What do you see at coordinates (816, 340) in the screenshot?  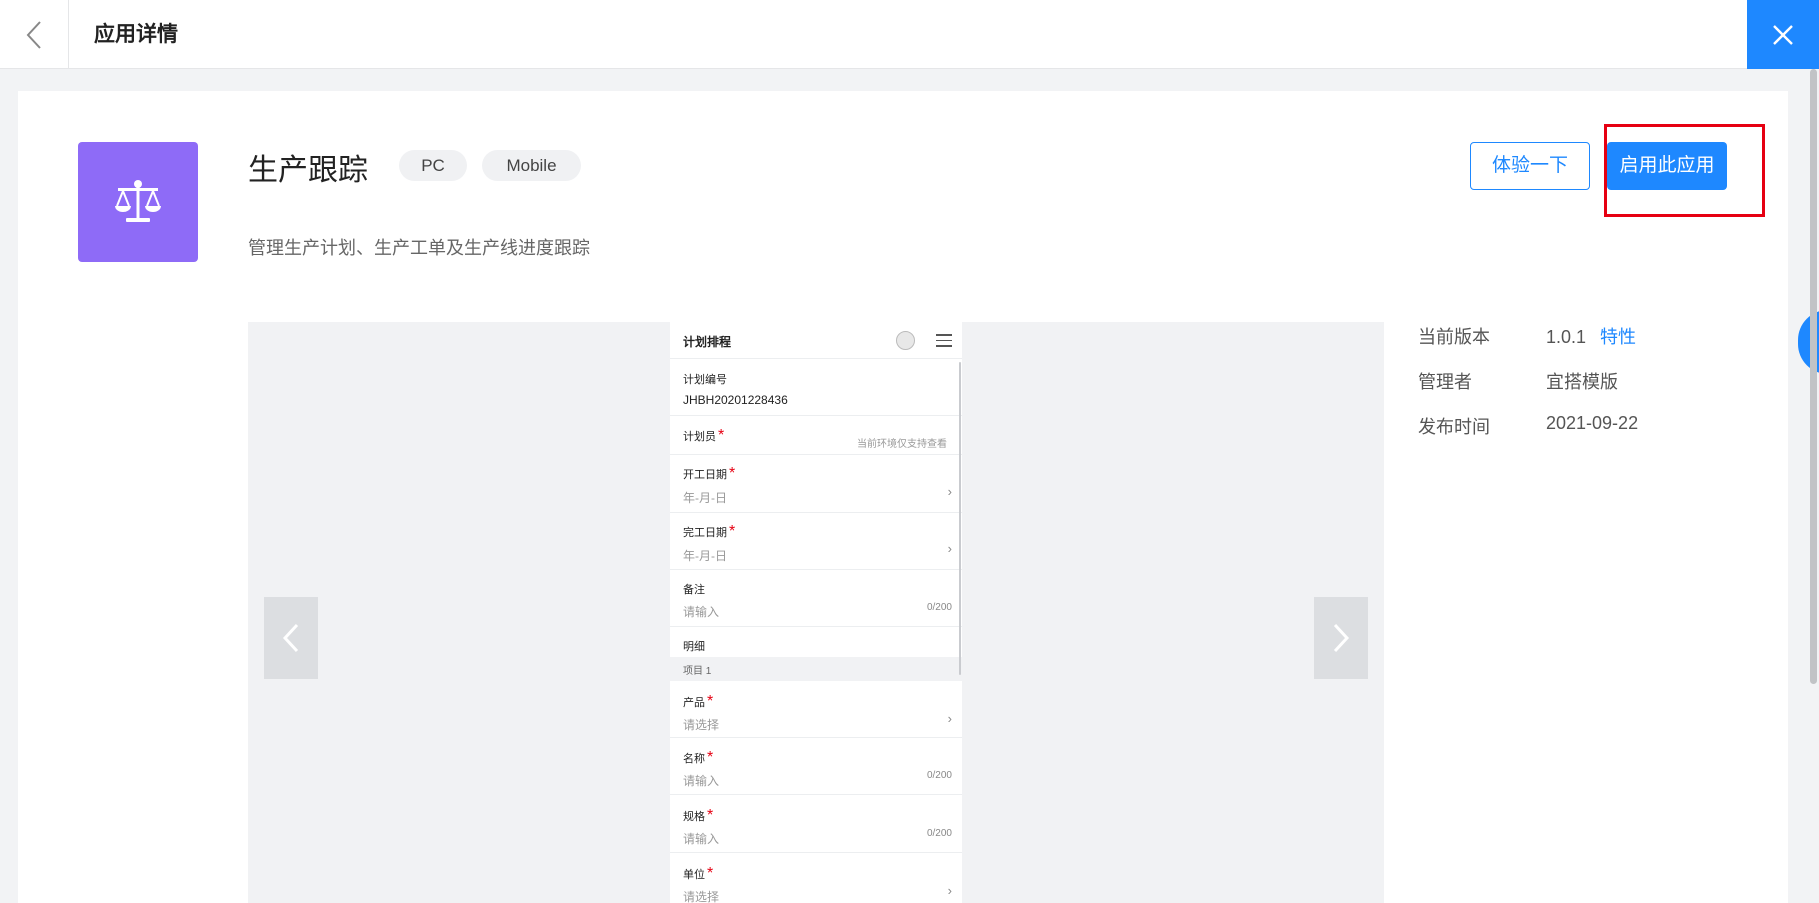 I see `preview-header: 计划排程` at bounding box center [816, 340].